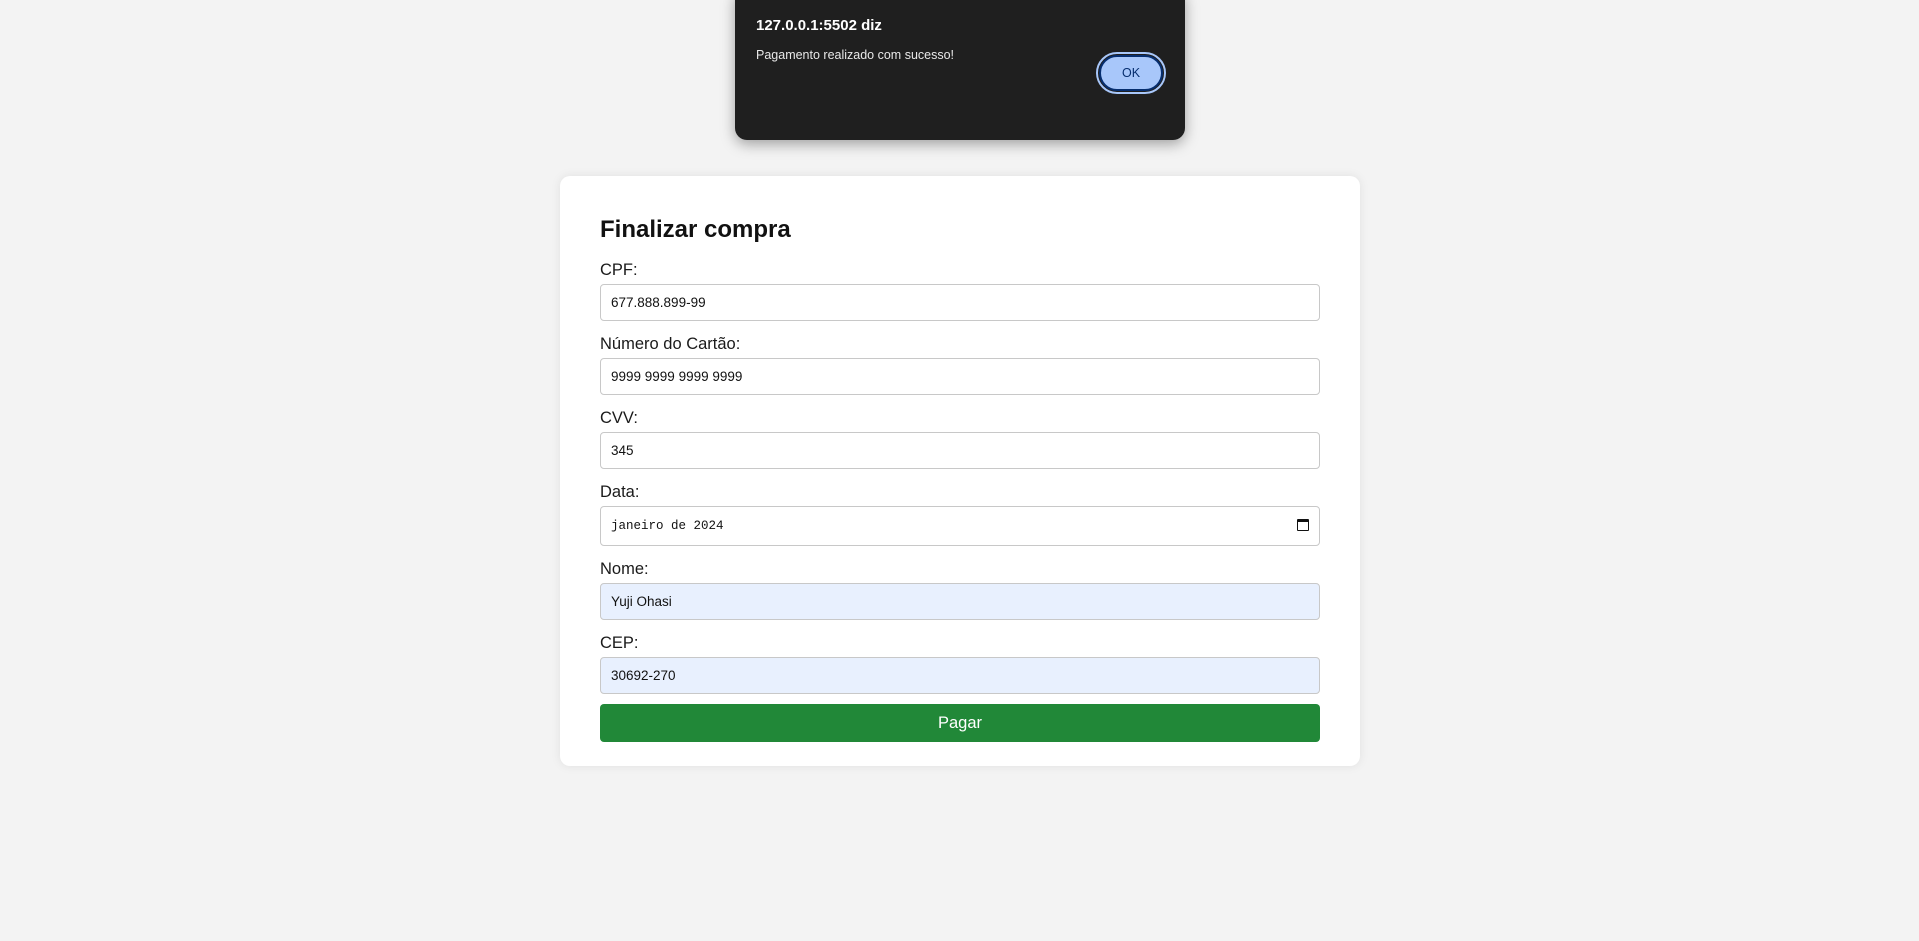  I want to click on cvv-label: CVV:, so click(619, 418).